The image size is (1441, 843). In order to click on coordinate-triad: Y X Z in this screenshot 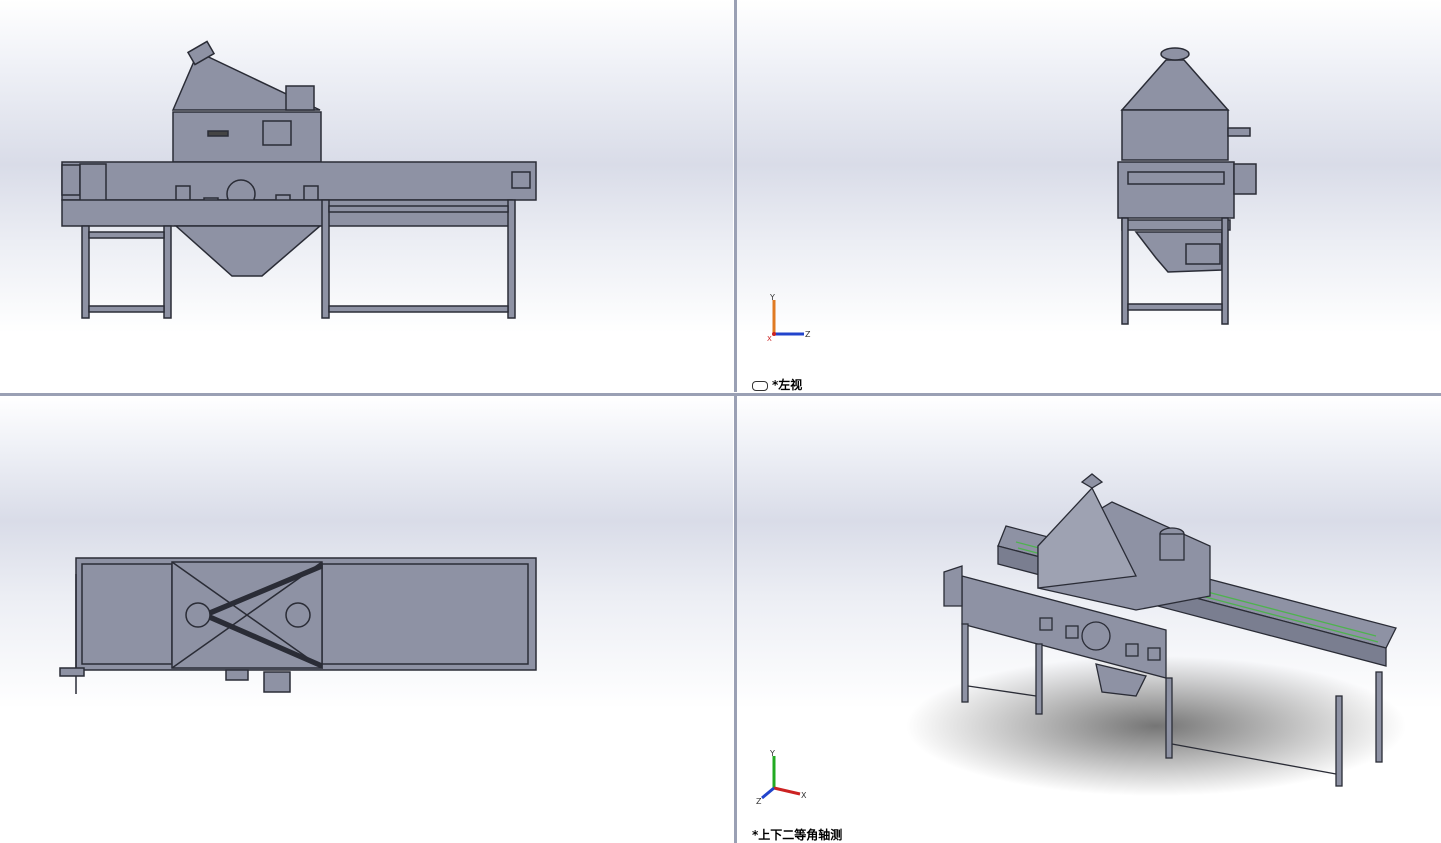, I will do `click(784, 778)`.